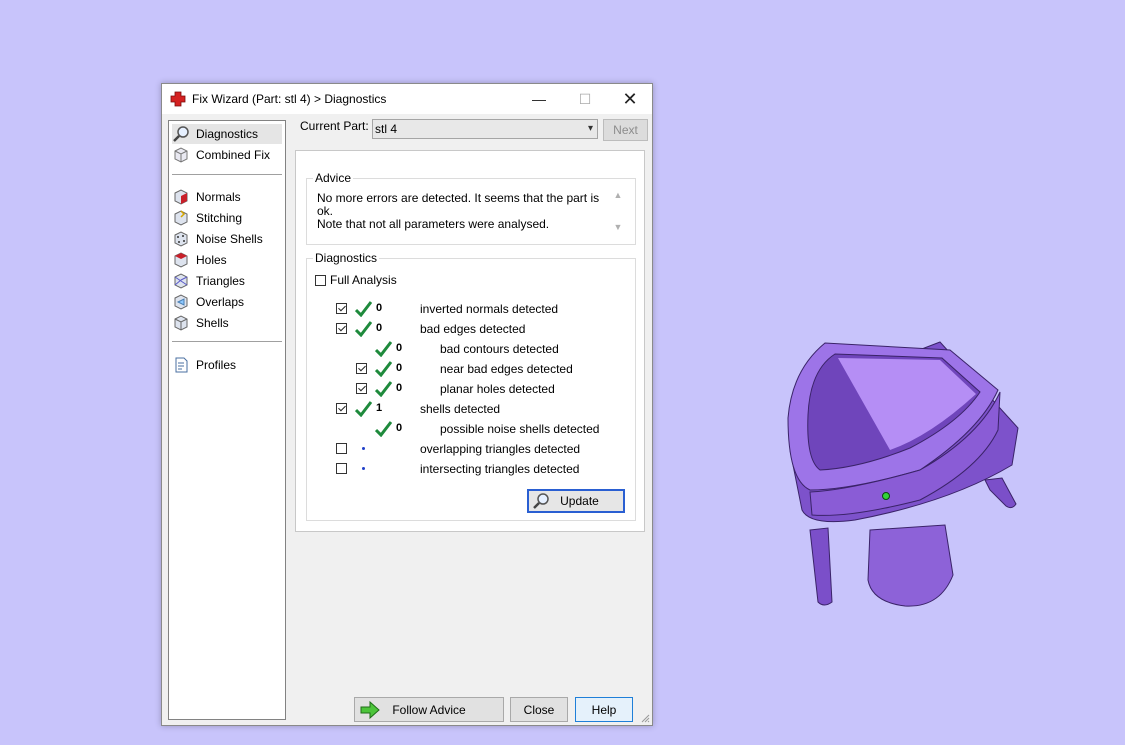 The image size is (1125, 745). I want to click on sidebar-item-shells: Shells, so click(227, 323).